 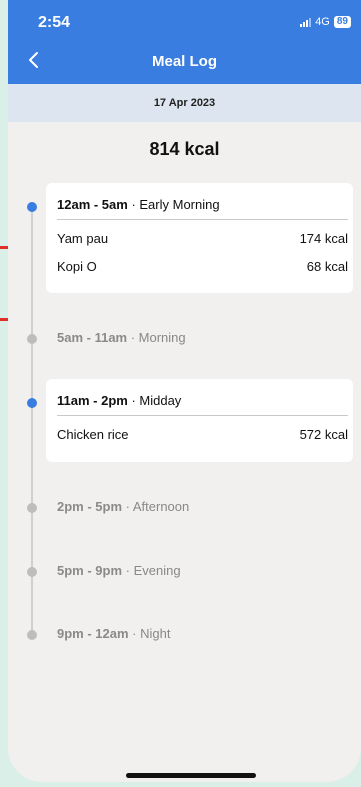 I want to click on status-time: 2:54, so click(x=54, y=22).